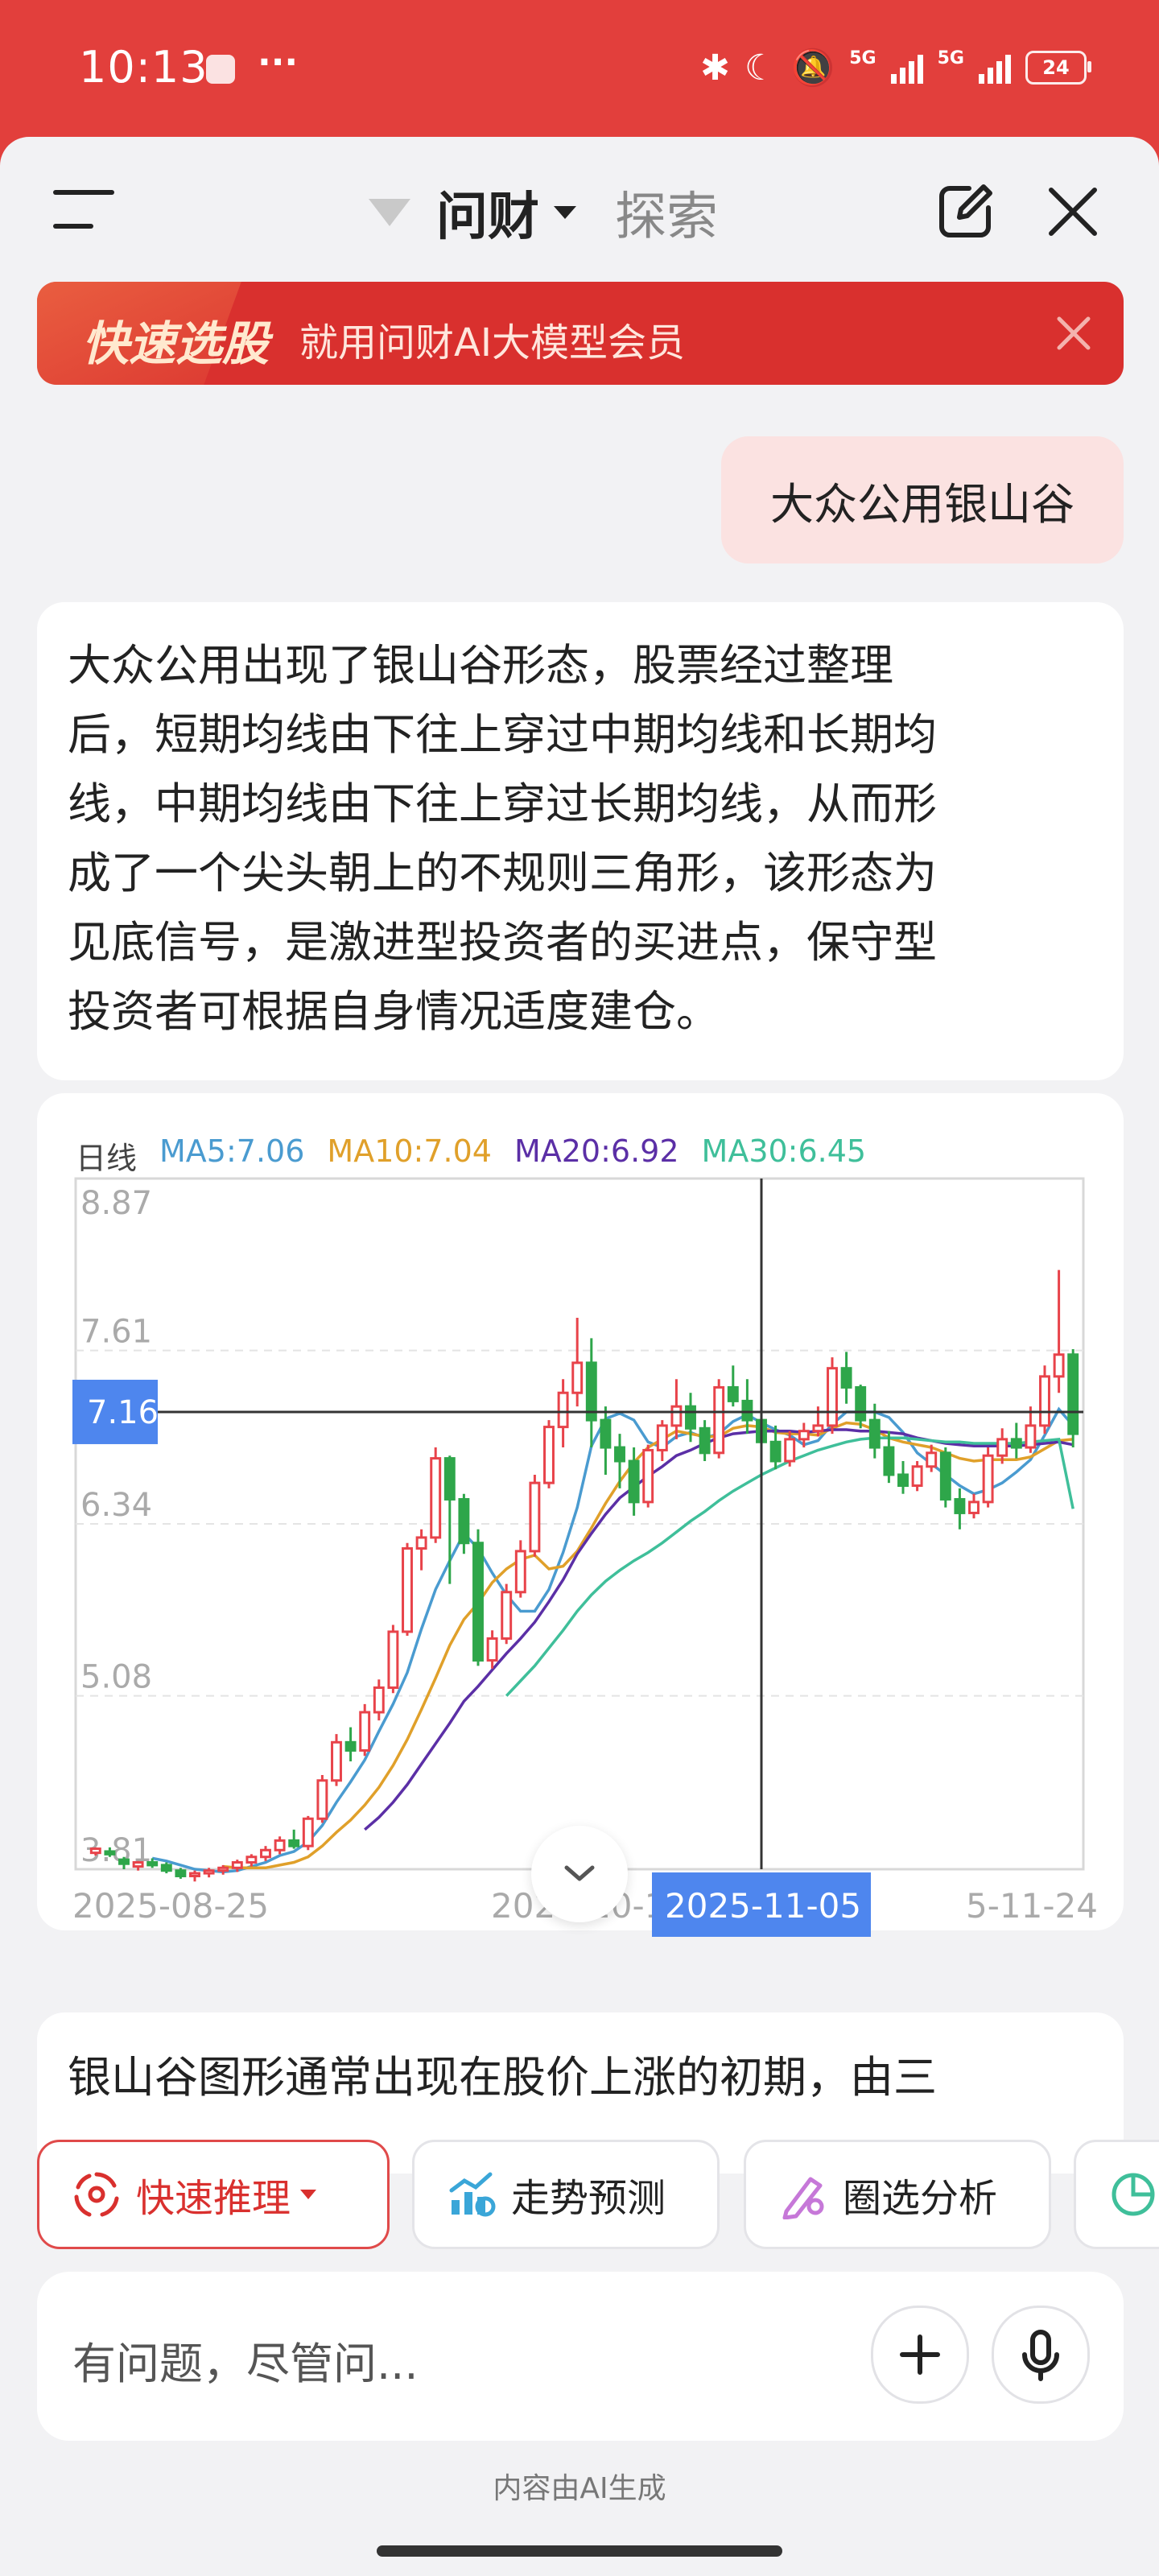 Image resolution: width=1159 pixels, height=2576 pixels. I want to click on answer-line: 大众公用出现了银山谷形态，股票经过整理, so click(481, 665).